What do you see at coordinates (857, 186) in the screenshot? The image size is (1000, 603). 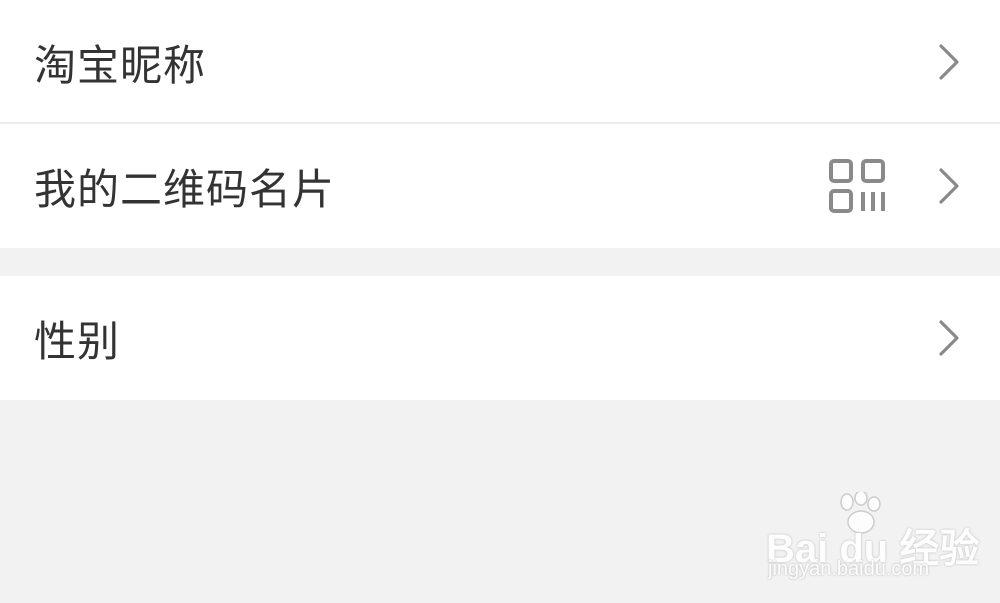 I see `qr-code-icon` at bounding box center [857, 186].